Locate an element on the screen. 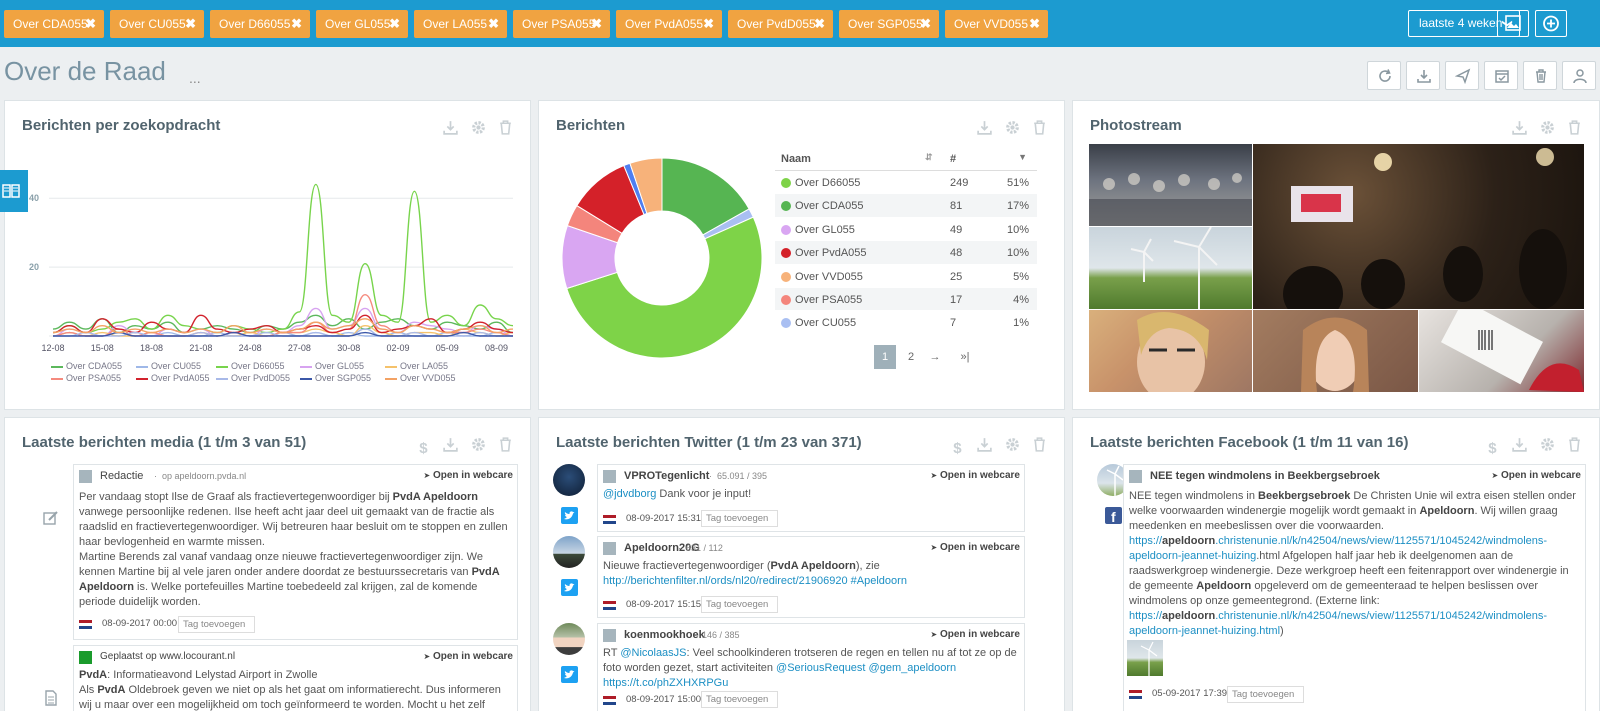 This screenshot has width=1600, height=711. legend-item: Over PSA055 is located at coordinates (86, 378).